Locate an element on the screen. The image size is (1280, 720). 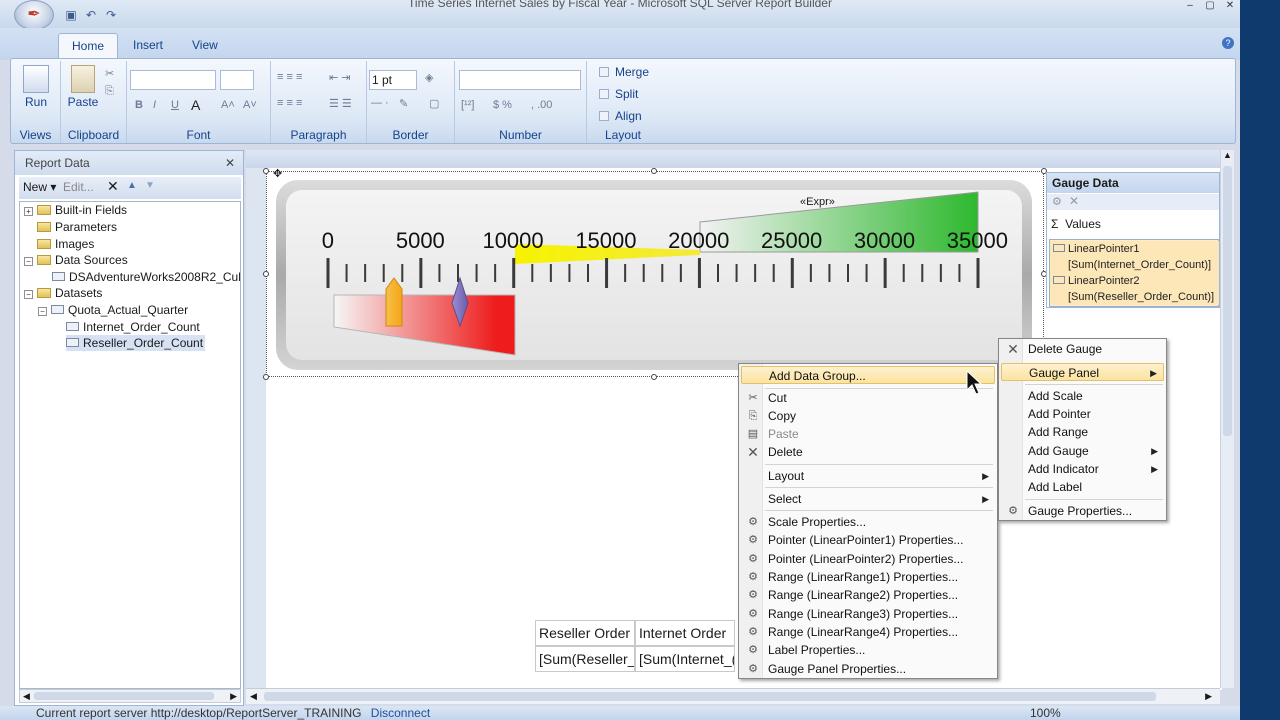
value-pointer2: LinearPointer2 is located at coordinates (1134, 281).